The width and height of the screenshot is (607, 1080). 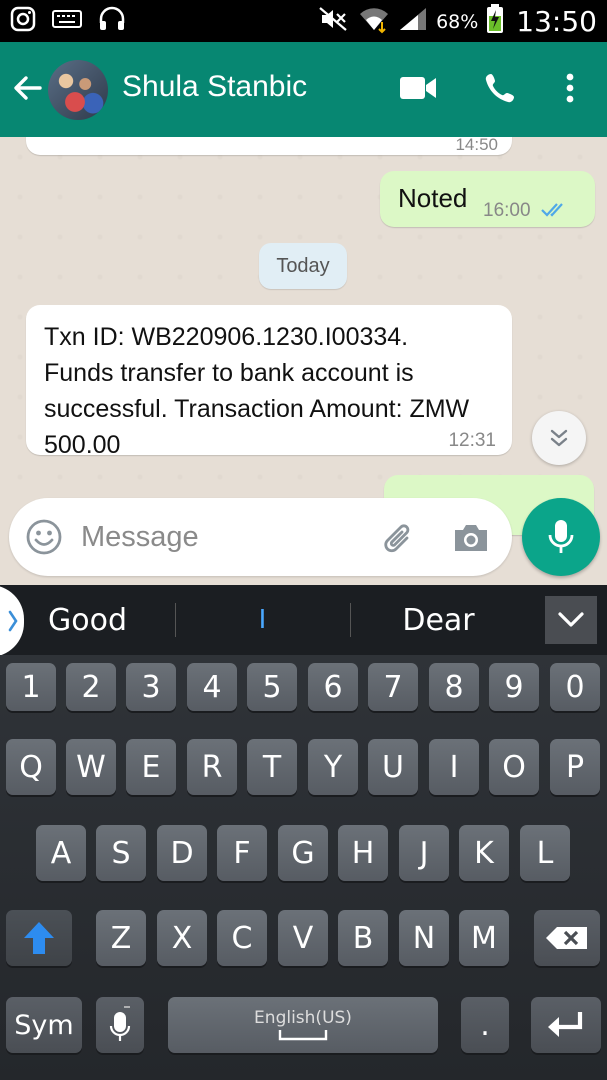 I want to click on voice-message-button, so click(x=561, y=537).